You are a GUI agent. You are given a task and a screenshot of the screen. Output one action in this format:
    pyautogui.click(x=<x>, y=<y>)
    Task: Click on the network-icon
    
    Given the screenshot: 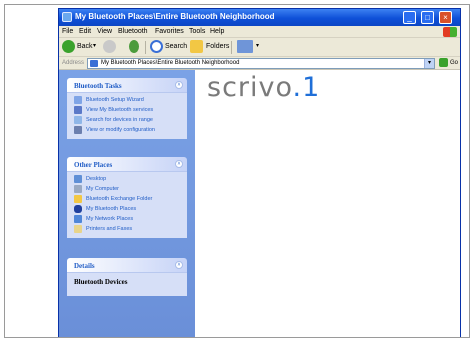 What is the action you would take?
    pyautogui.click(x=78, y=219)
    